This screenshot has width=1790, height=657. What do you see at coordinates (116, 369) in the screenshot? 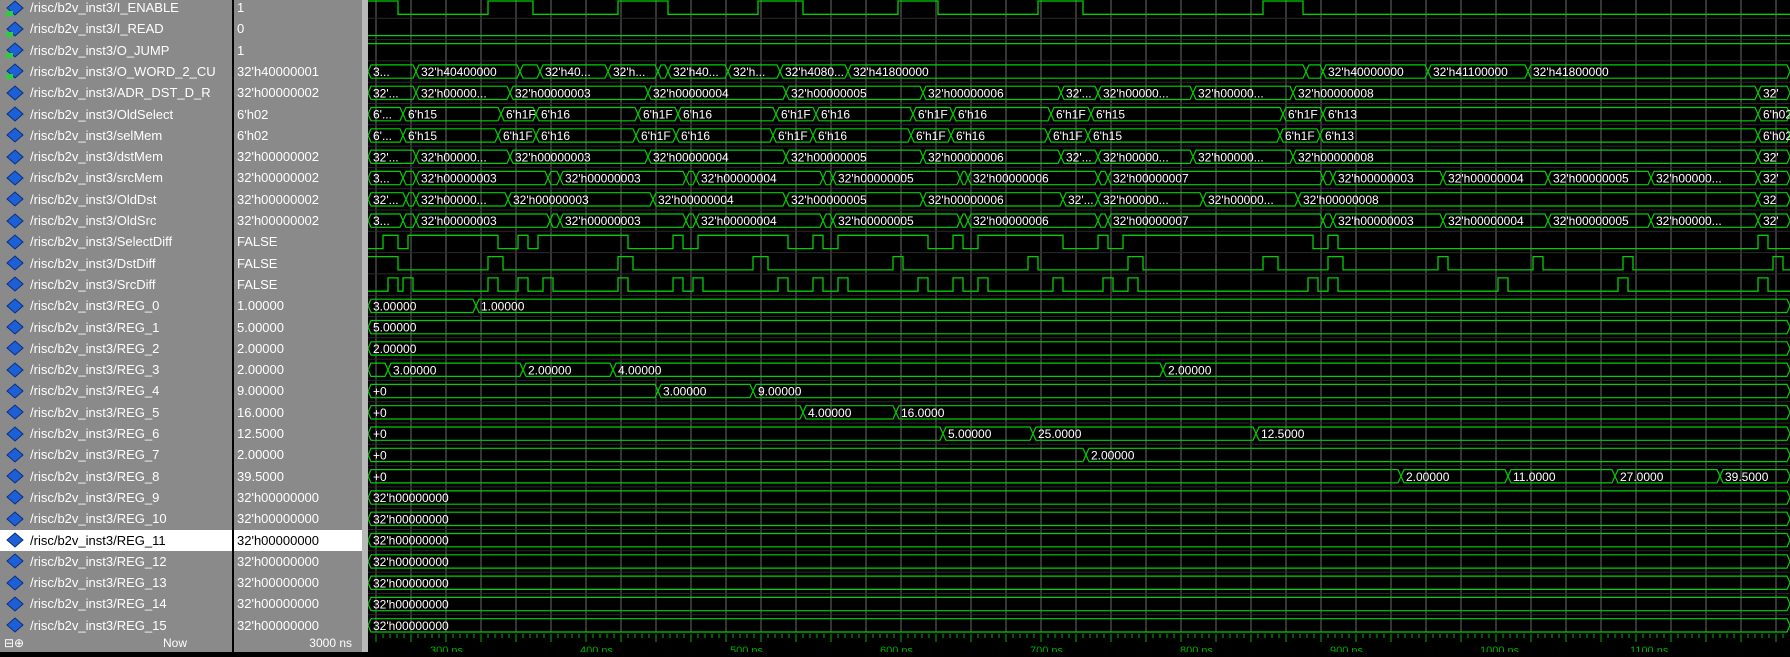
I see `signal-row: /risc/b2v_inst3/REG_3` at bounding box center [116, 369].